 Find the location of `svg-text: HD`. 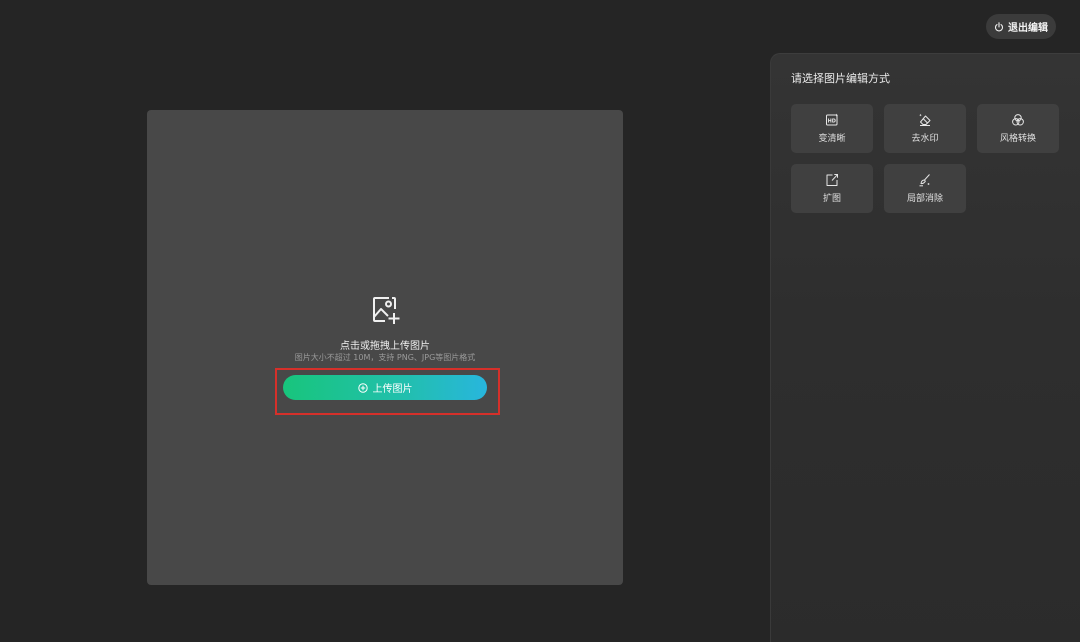

svg-text: HD is located at coordinates (832, 122).